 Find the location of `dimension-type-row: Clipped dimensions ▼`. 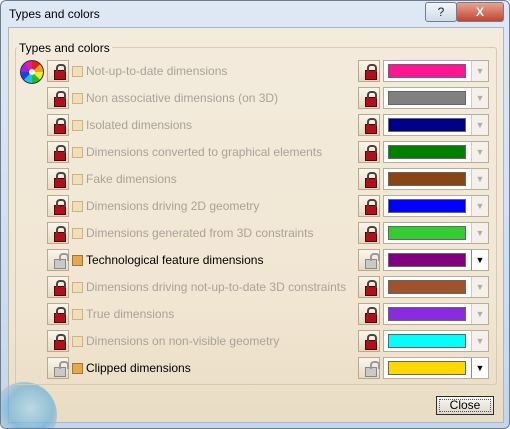

dimension-type-row: Clipped dimensions ▼ is located at coordinates (256, 369).